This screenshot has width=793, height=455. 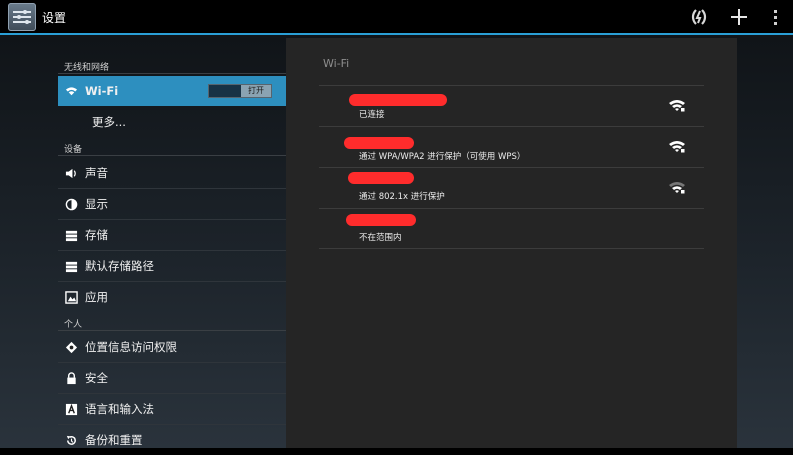 I want to click on wifi-signal-medium-icon, so click(x=677, y=188).